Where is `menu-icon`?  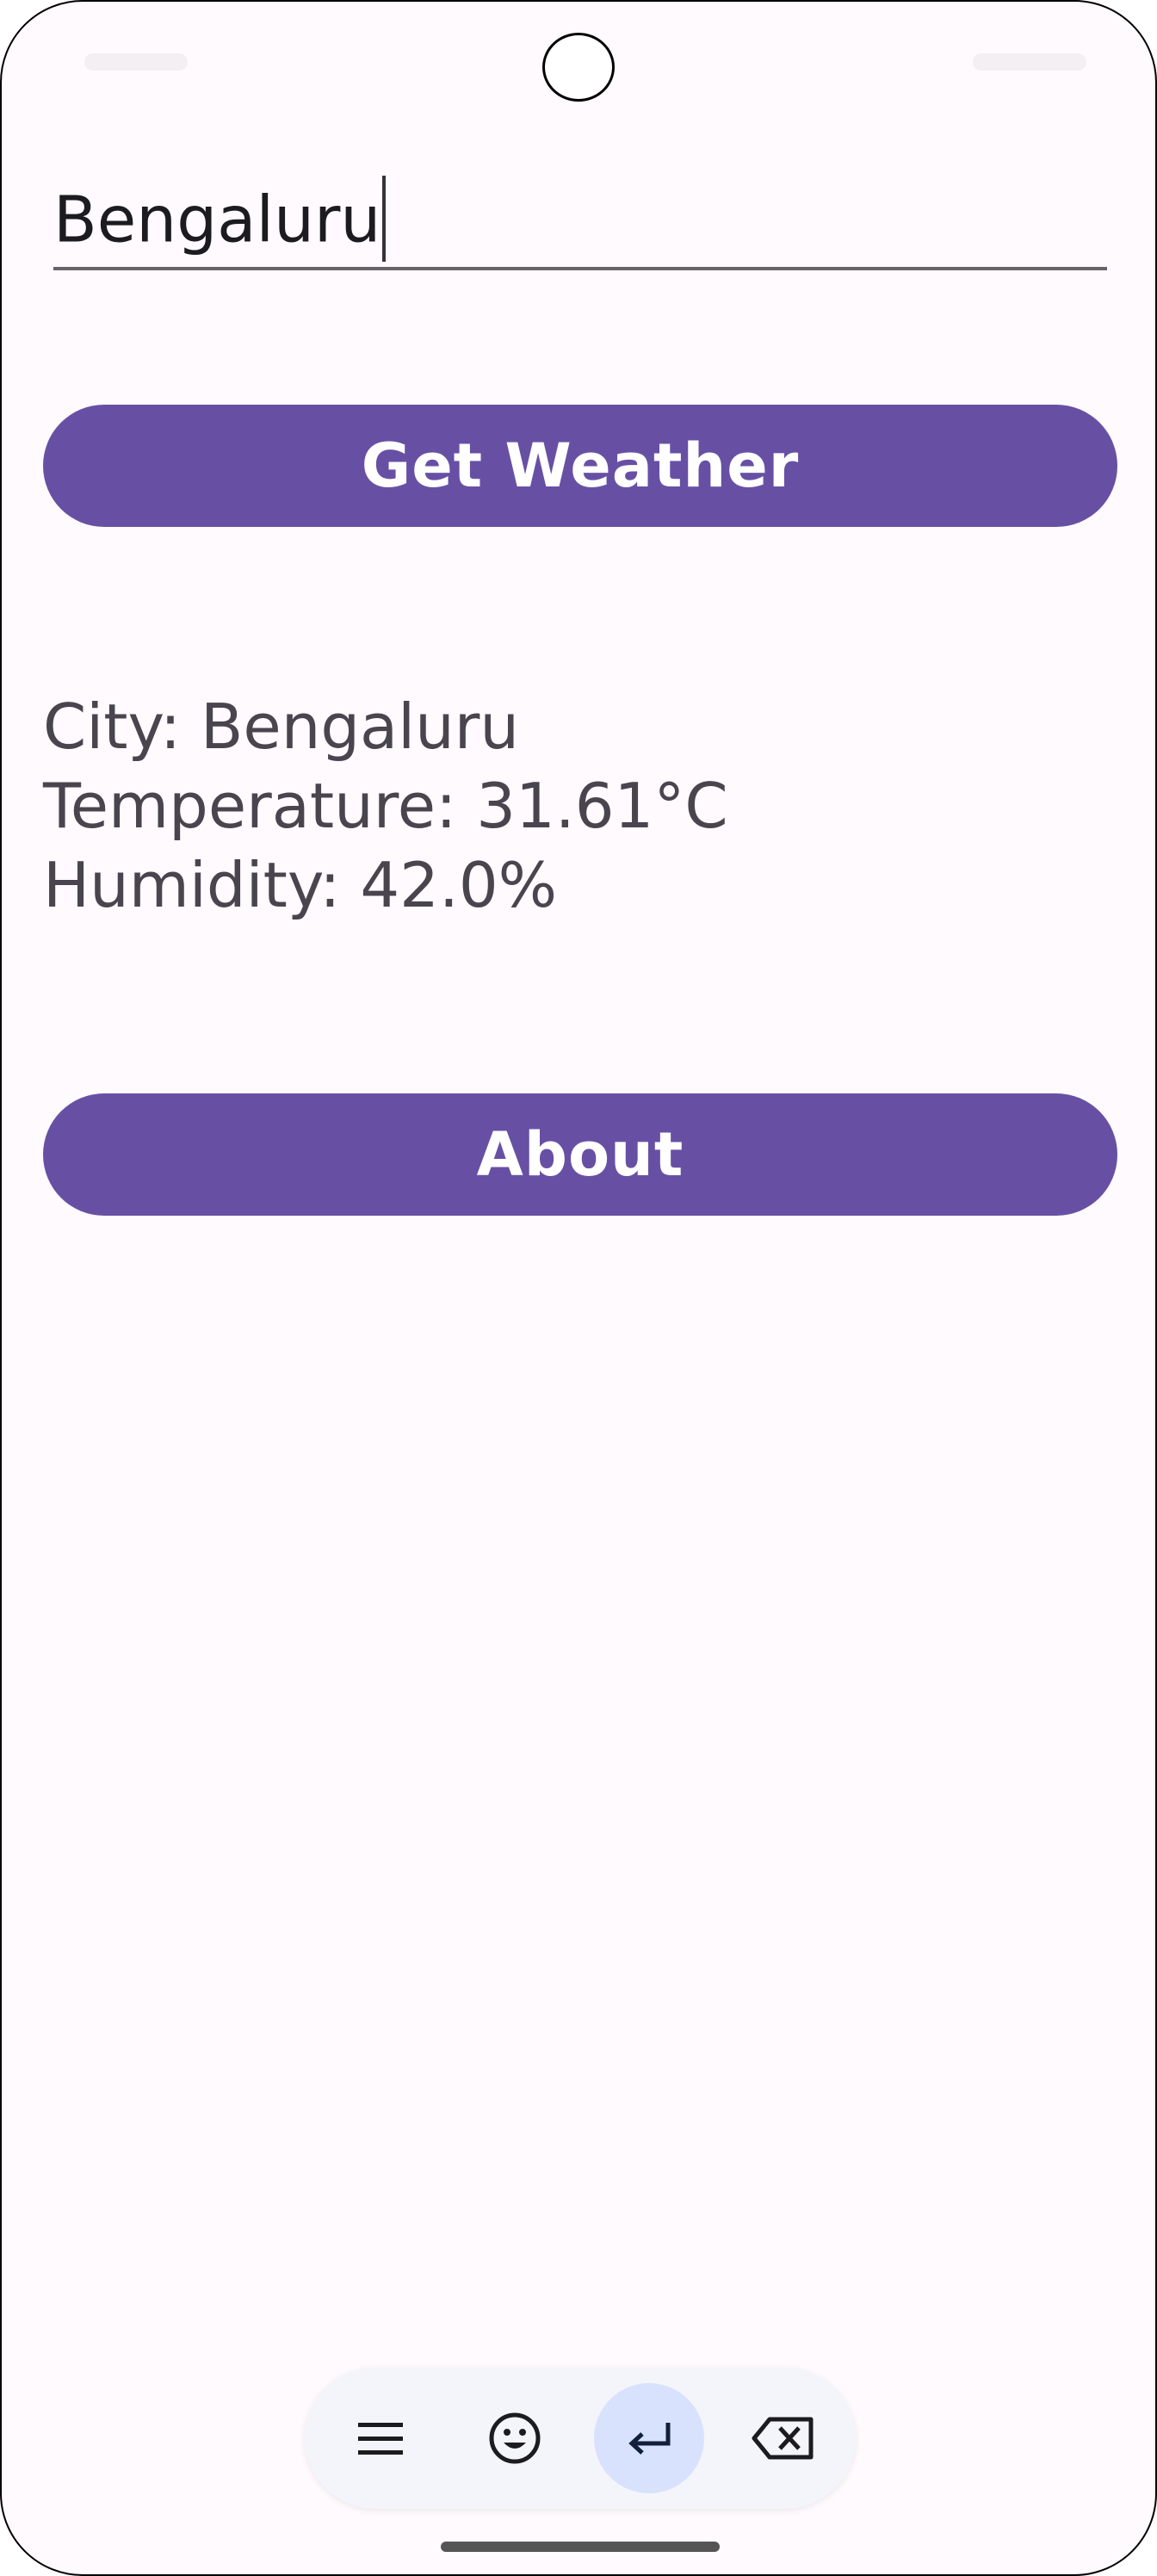 menu-icon is located at coordinates (380, 2439).